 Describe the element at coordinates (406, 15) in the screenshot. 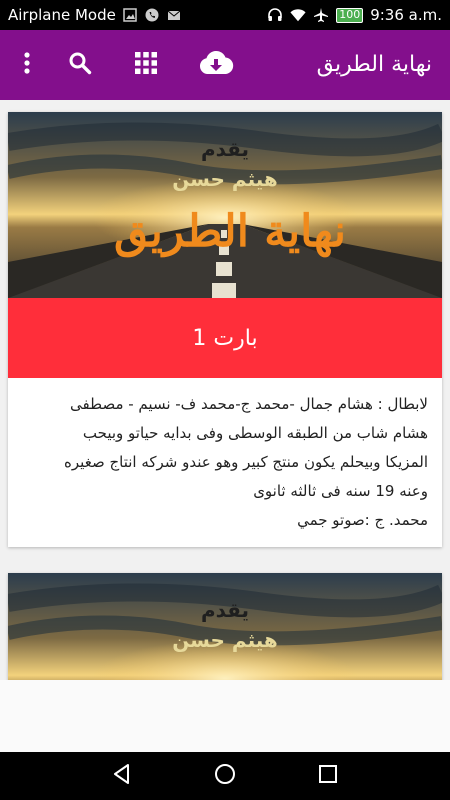

I see `clock: 9:36 a.m.` at that location.